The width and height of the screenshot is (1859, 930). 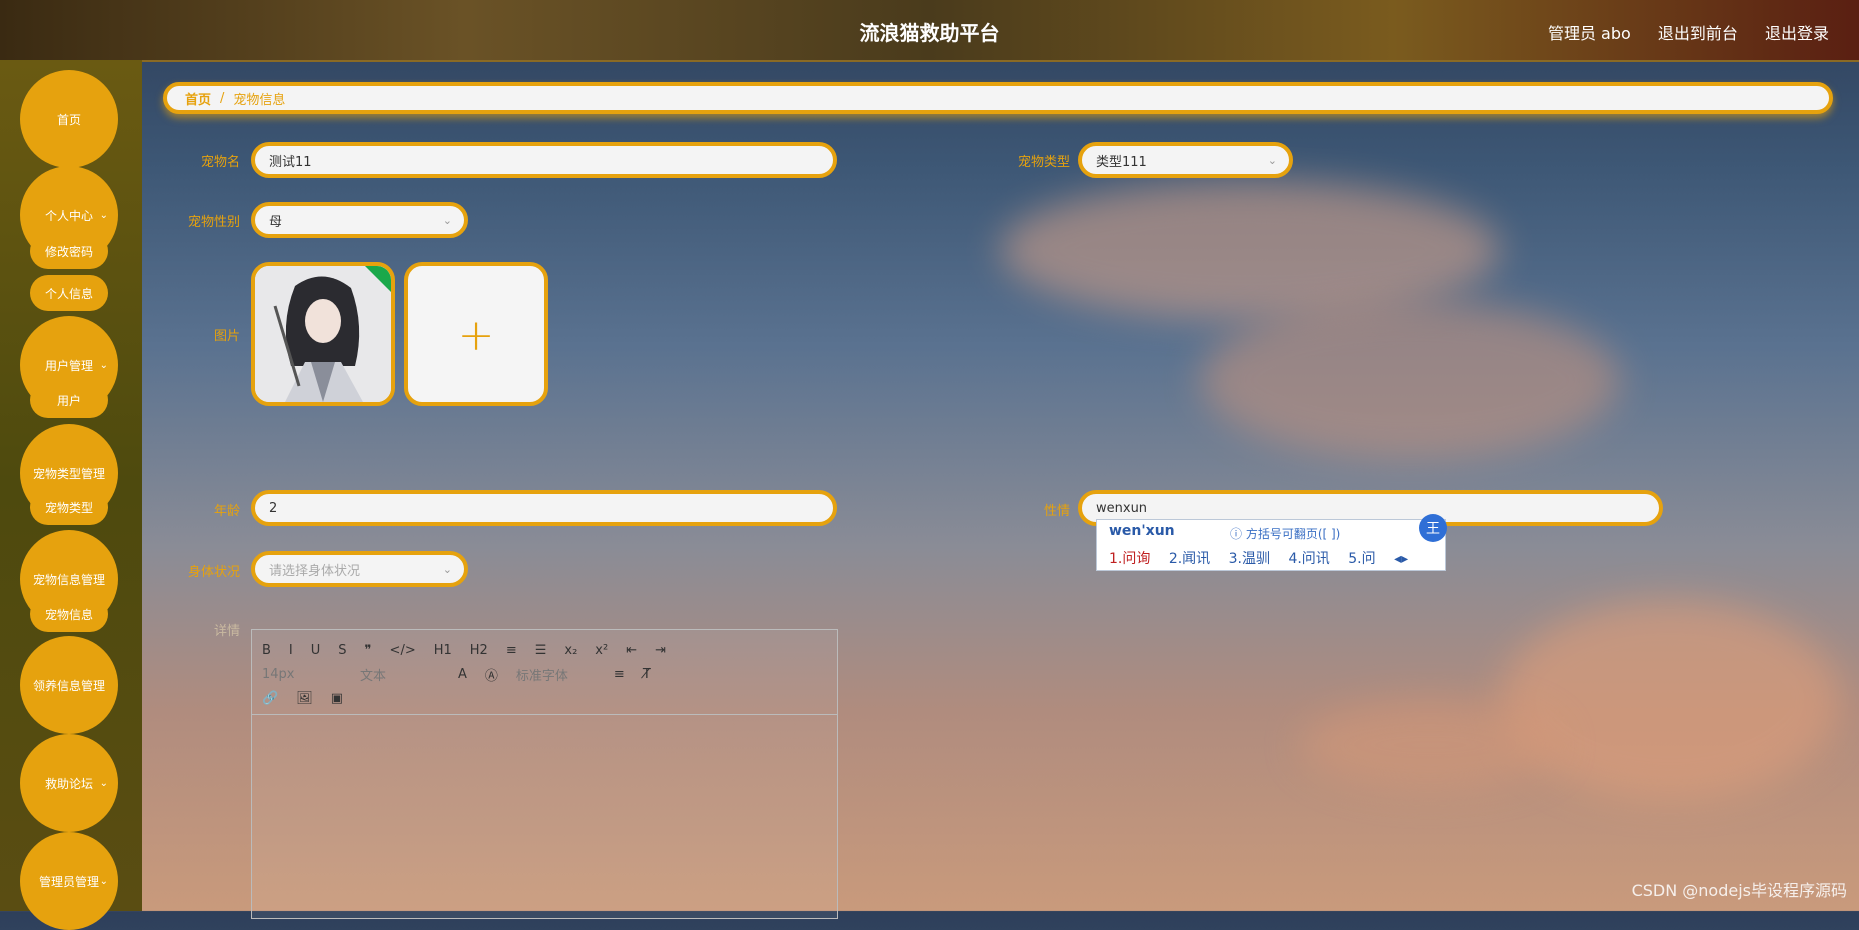 What do you see at coordinates (1043, 162) in the screenshot?
I see `pet-type-label: 宠物类型` at bounding box center [1043, 162].